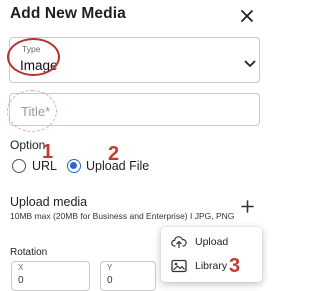 The image size is (320, 291). I want to click on annotation-number-3: 3, so click(235, 266).